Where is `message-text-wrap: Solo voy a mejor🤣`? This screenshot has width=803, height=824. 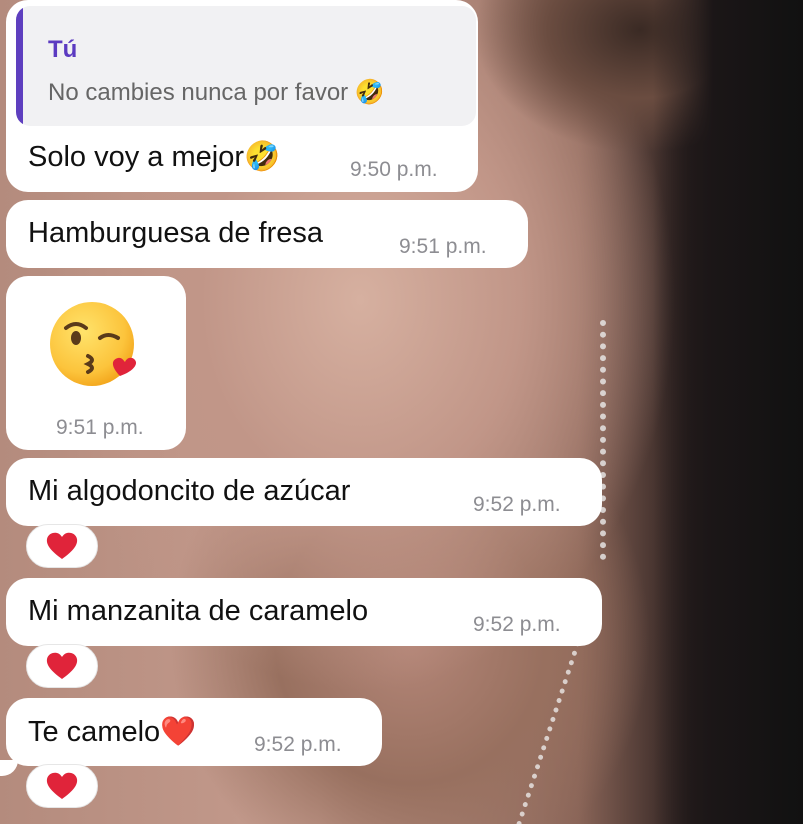 message-text-wrap: Solo voy a mejor🤣 is located at coordinates (154, 157).